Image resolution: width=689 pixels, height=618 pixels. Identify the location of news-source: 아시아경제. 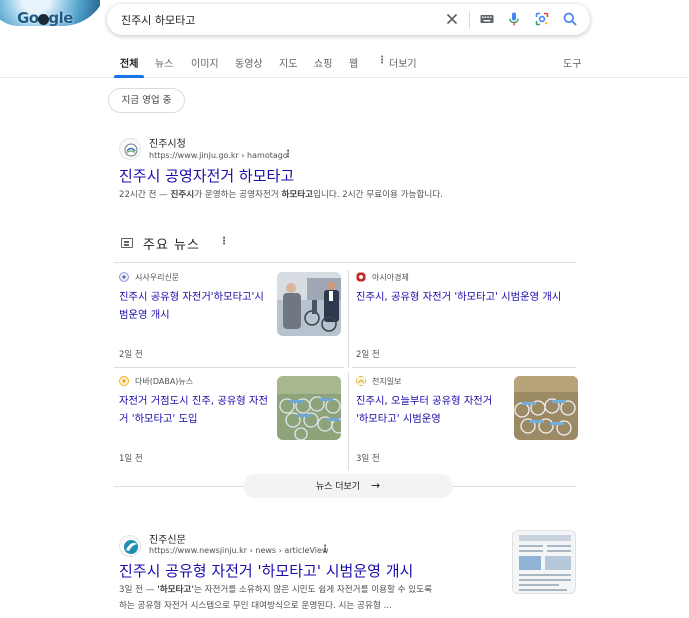
(390, 277).